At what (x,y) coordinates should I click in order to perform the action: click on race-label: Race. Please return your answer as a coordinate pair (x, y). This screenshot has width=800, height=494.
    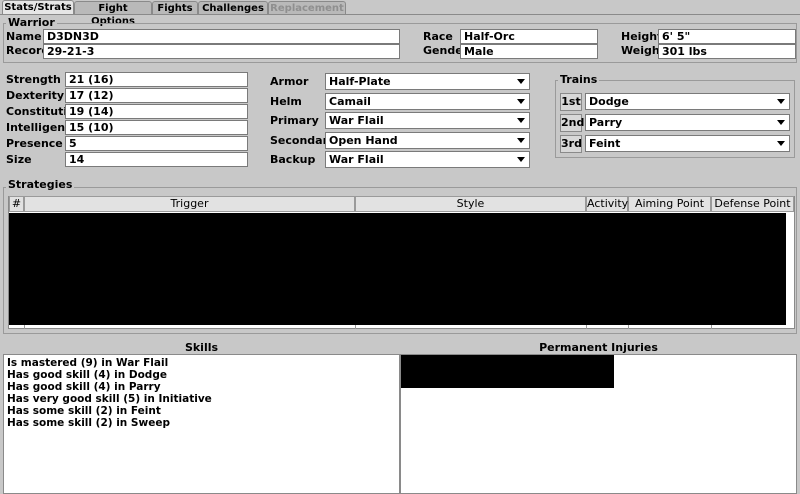
    Looking at the image, I should click on (438, 36).